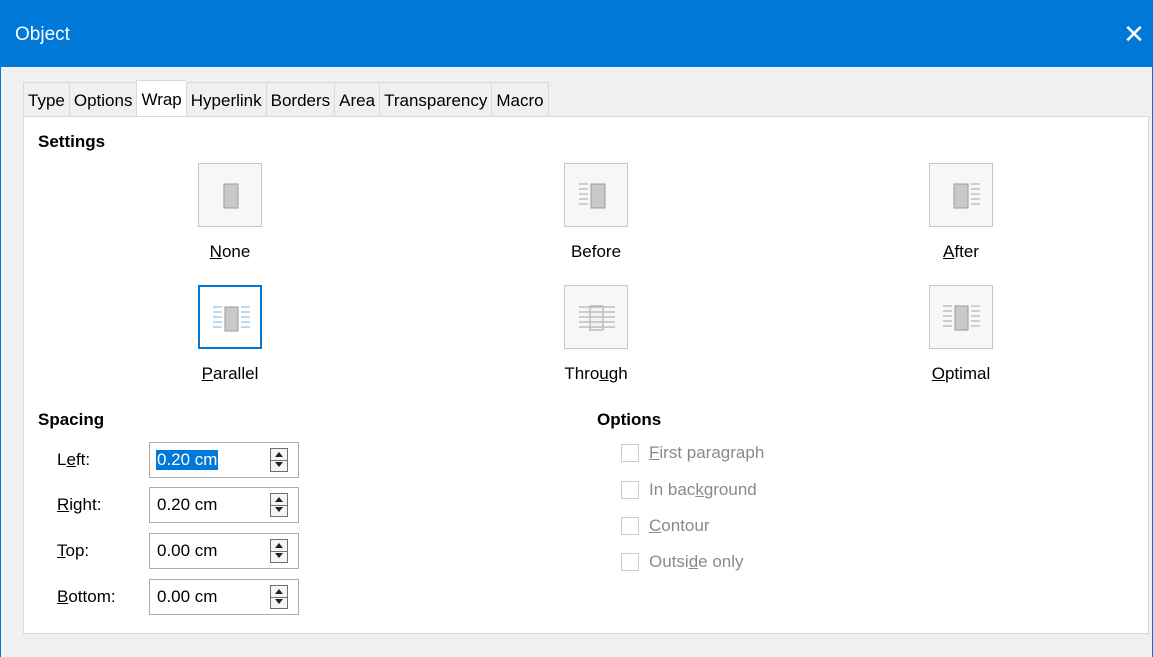 Image resolution: width=1153 pixels, height=657 pixels. I want to click on spacing-left-row: Left: 0.20 cm, so click(187, 460).